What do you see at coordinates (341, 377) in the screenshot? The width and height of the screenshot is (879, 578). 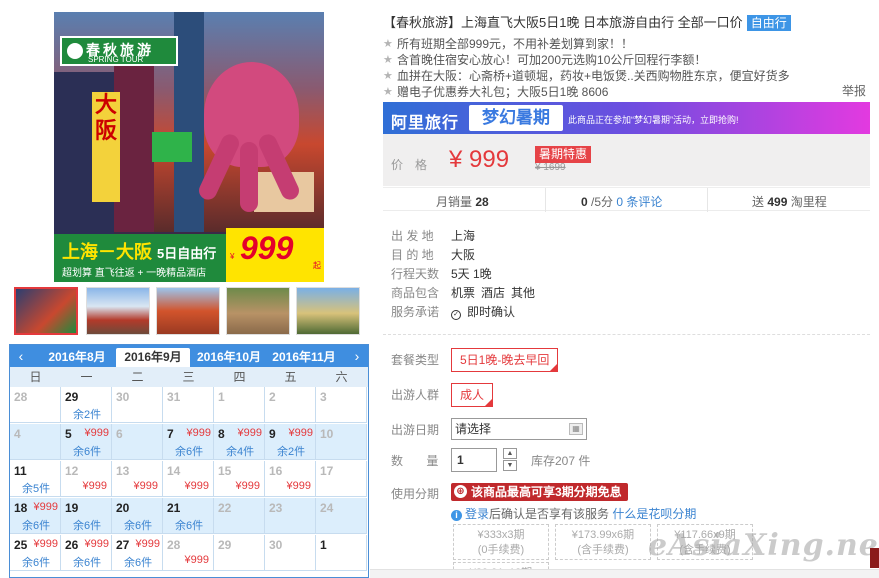 I see `calendar-weekday: 六` at bounding box center [341, 377].